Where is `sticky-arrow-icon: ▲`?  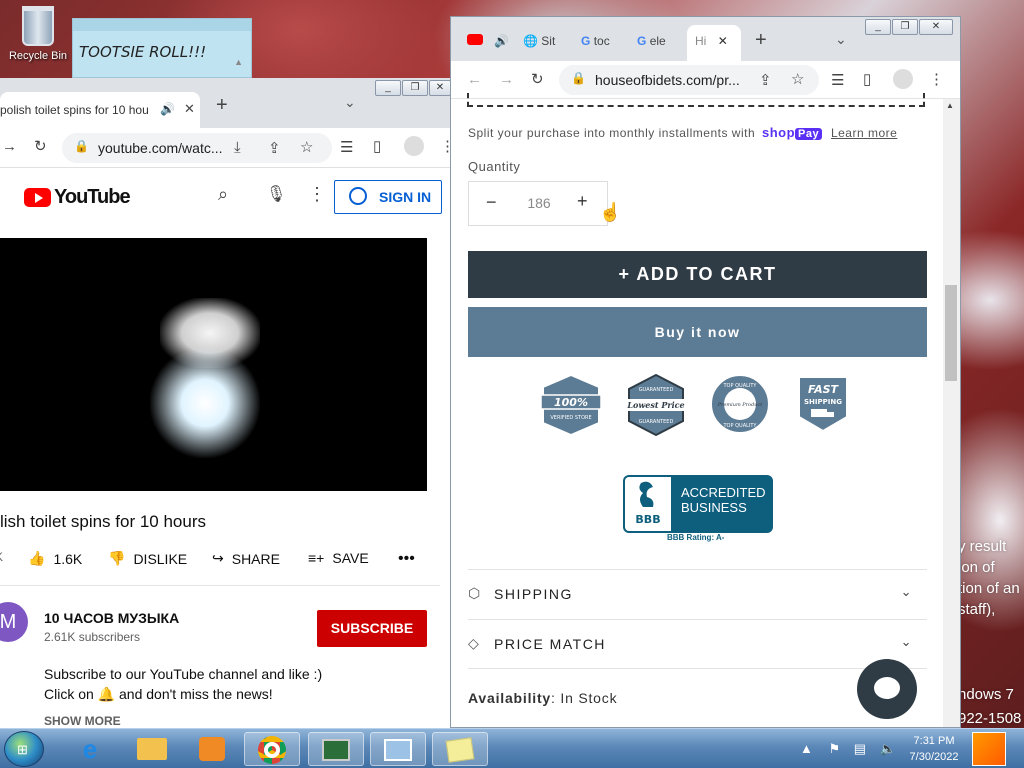
sticky-arrow-icon: ▲ is located at coordinates (238, 62).